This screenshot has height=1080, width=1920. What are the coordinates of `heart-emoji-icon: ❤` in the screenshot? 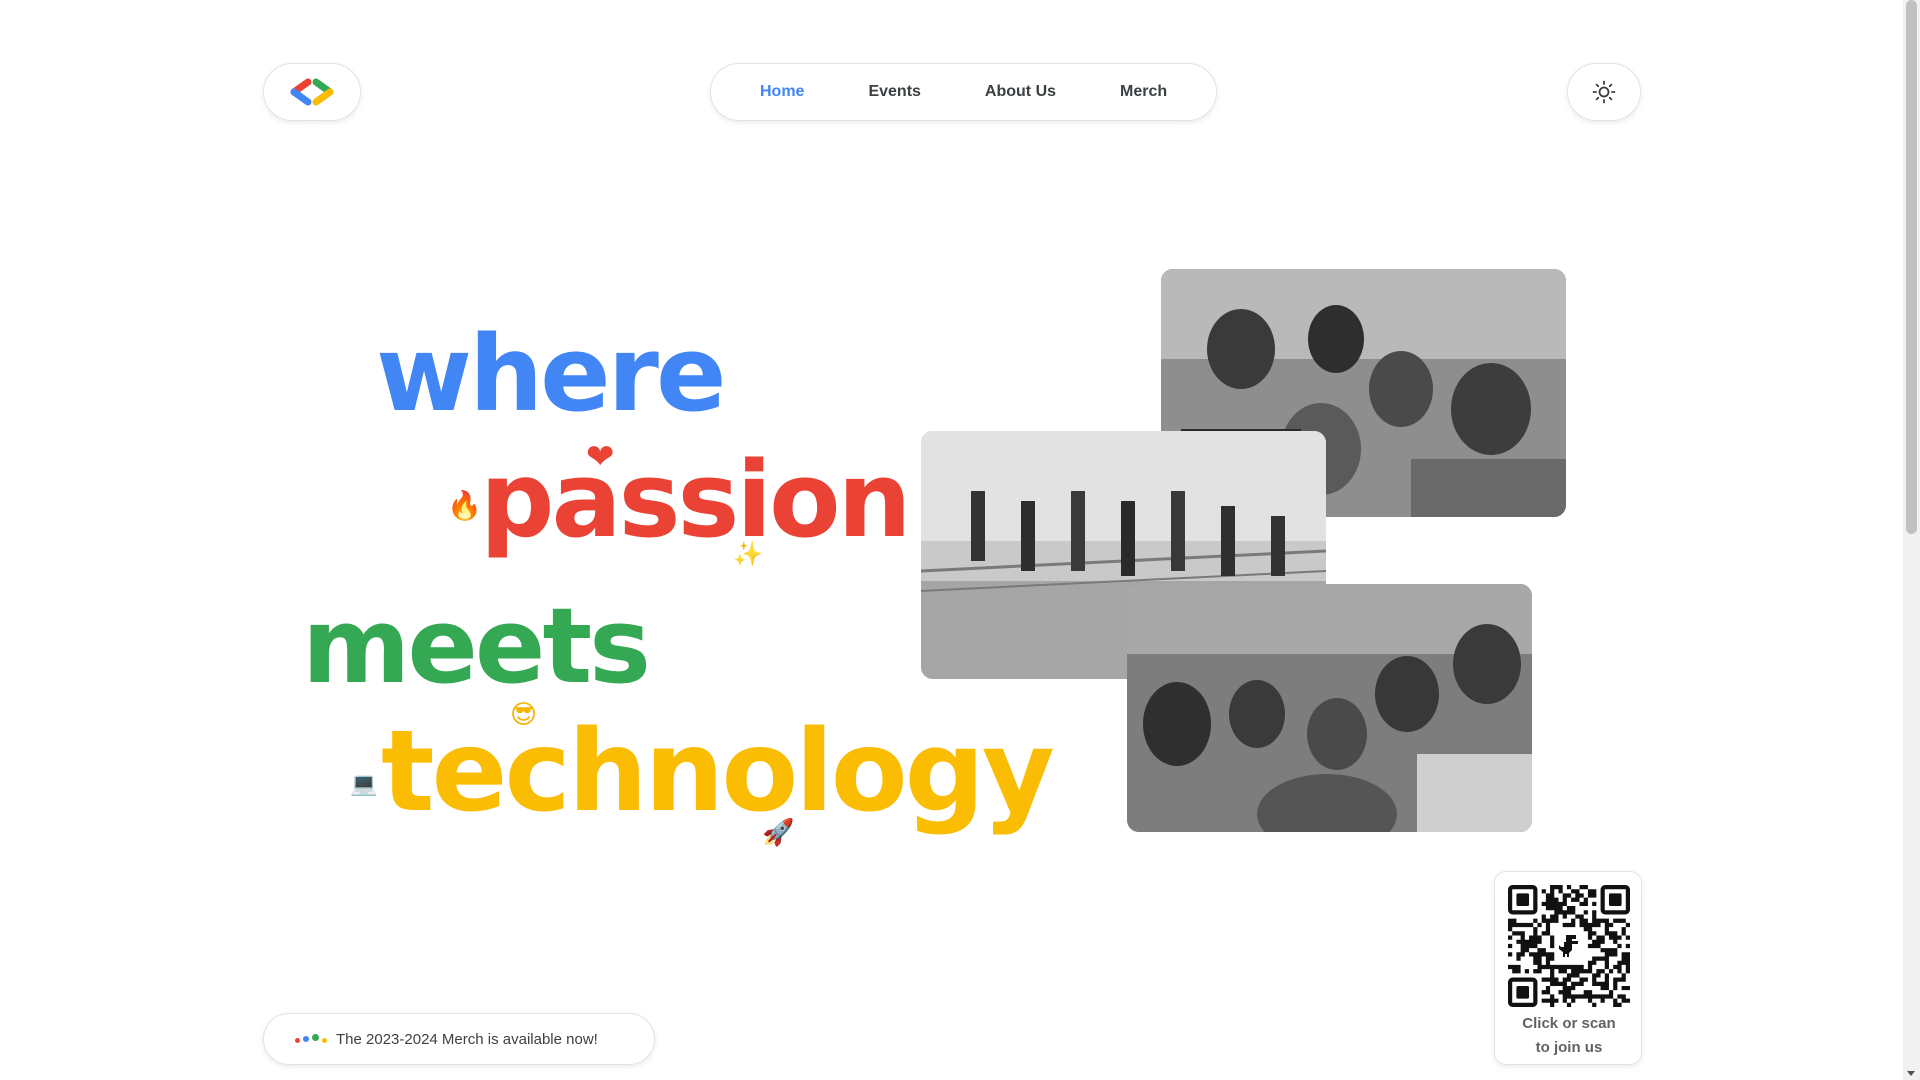 It's located at (600, 457).